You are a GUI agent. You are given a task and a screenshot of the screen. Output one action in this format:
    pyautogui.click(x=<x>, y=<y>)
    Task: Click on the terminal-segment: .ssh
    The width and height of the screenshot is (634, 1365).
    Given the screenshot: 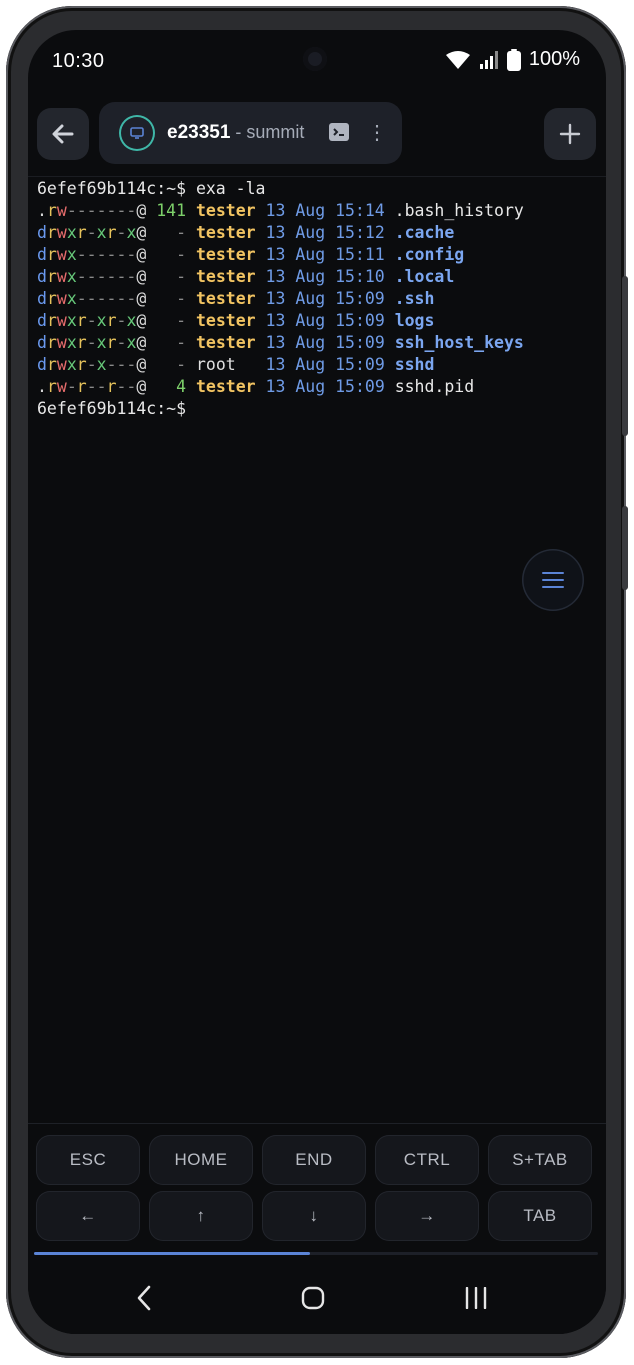 What is the action you would take?
    pyautogui.click(x=414, y=298)
    